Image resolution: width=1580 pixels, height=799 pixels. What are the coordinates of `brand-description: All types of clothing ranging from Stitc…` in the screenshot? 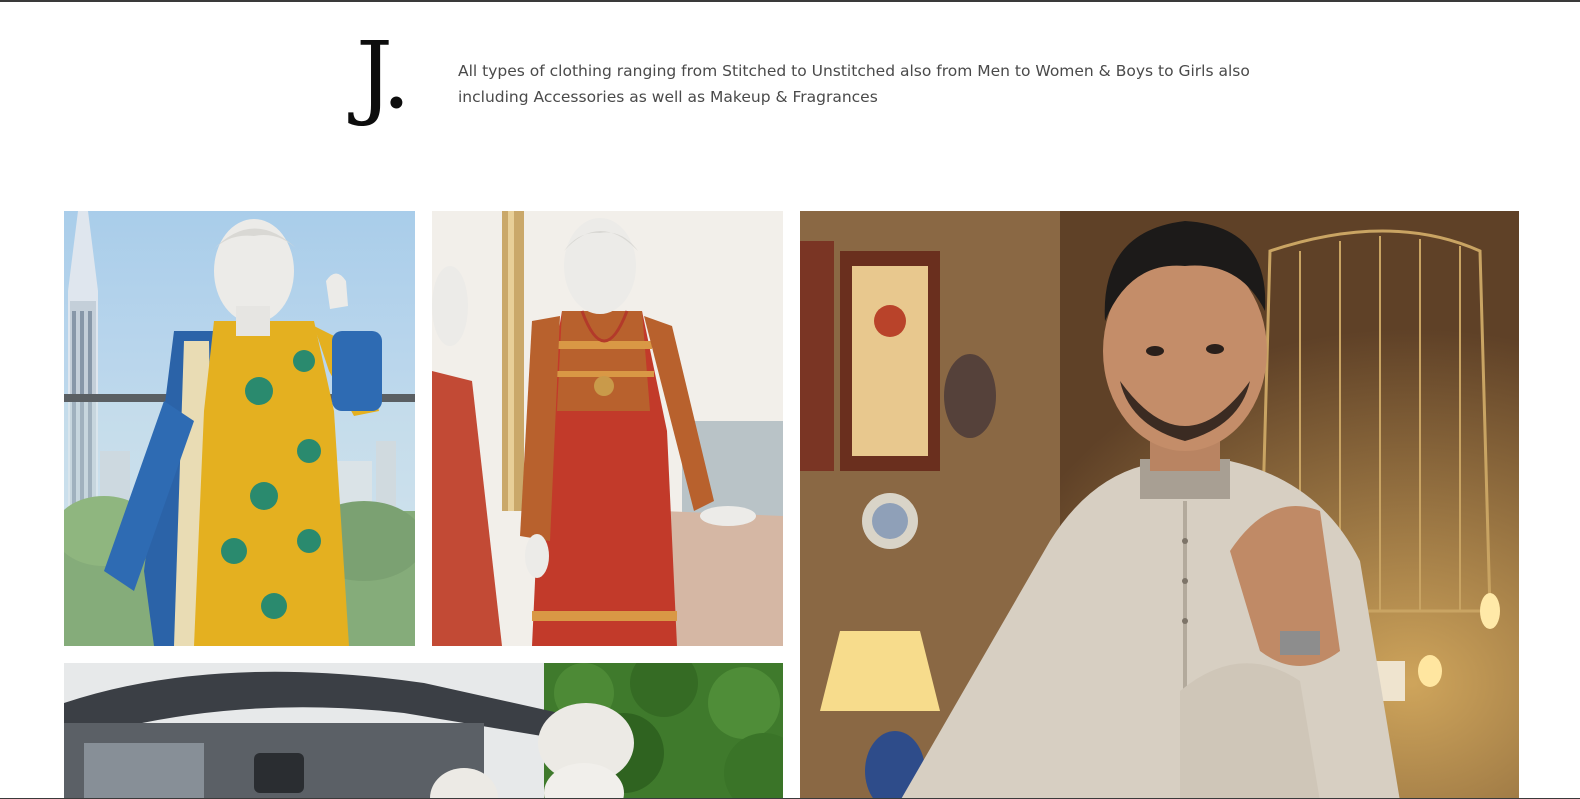 It's located at (854, 84).